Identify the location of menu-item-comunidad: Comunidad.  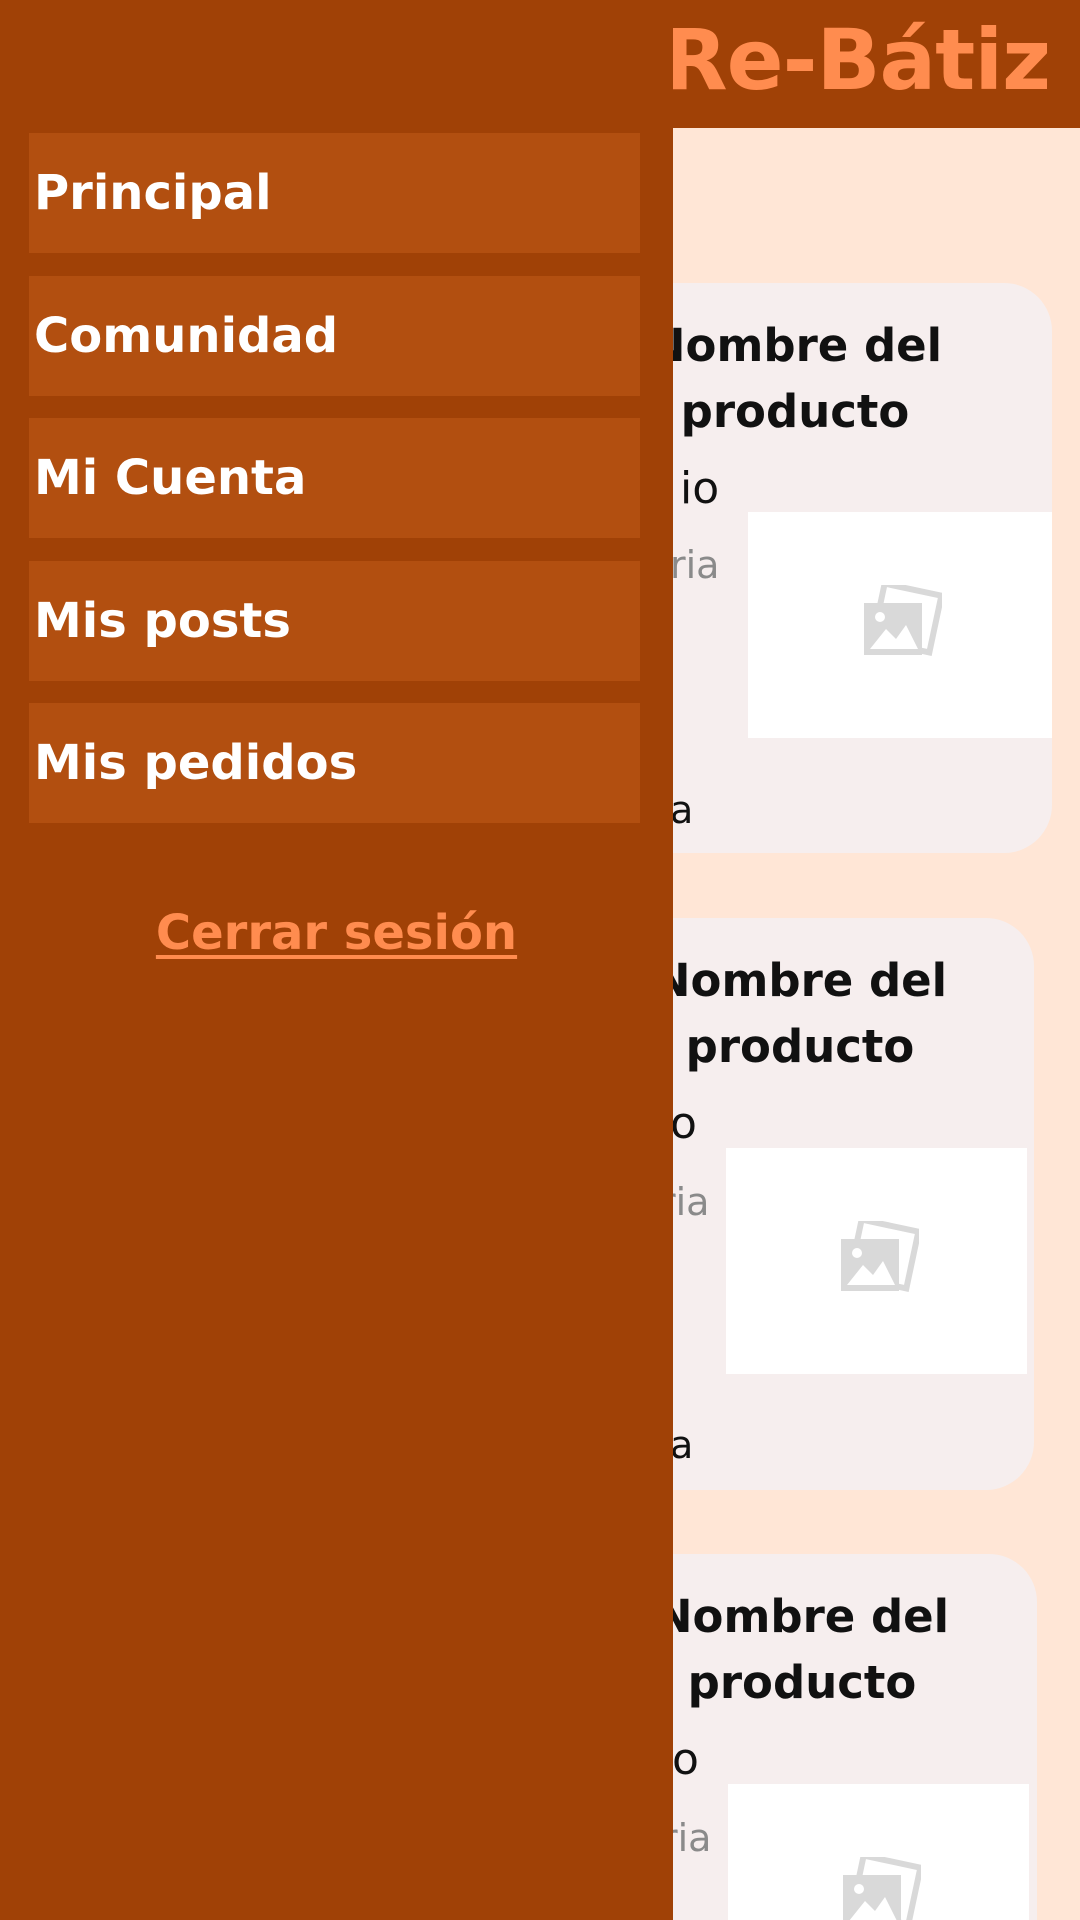
(334, 336).